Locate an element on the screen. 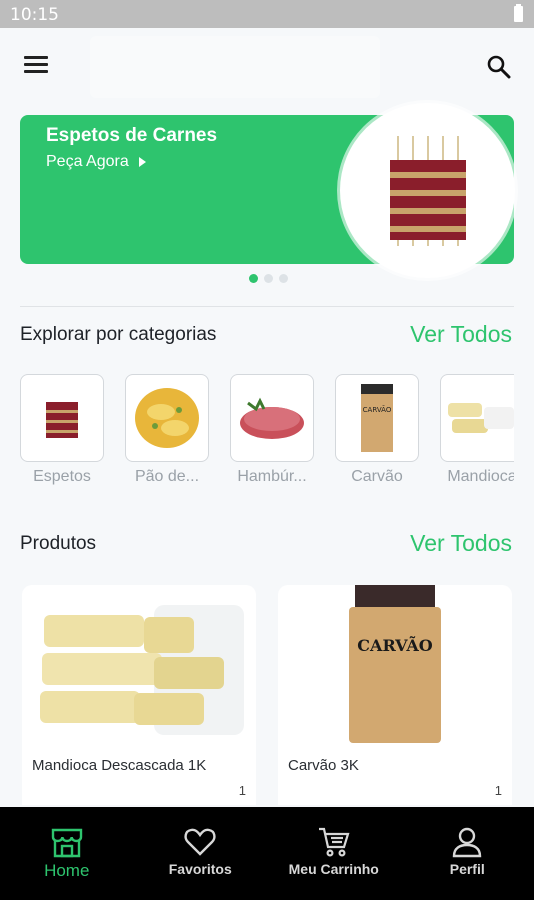 The height and width of the screenshot is (900, 534). cart-icon is located at coordinates (334, 842).